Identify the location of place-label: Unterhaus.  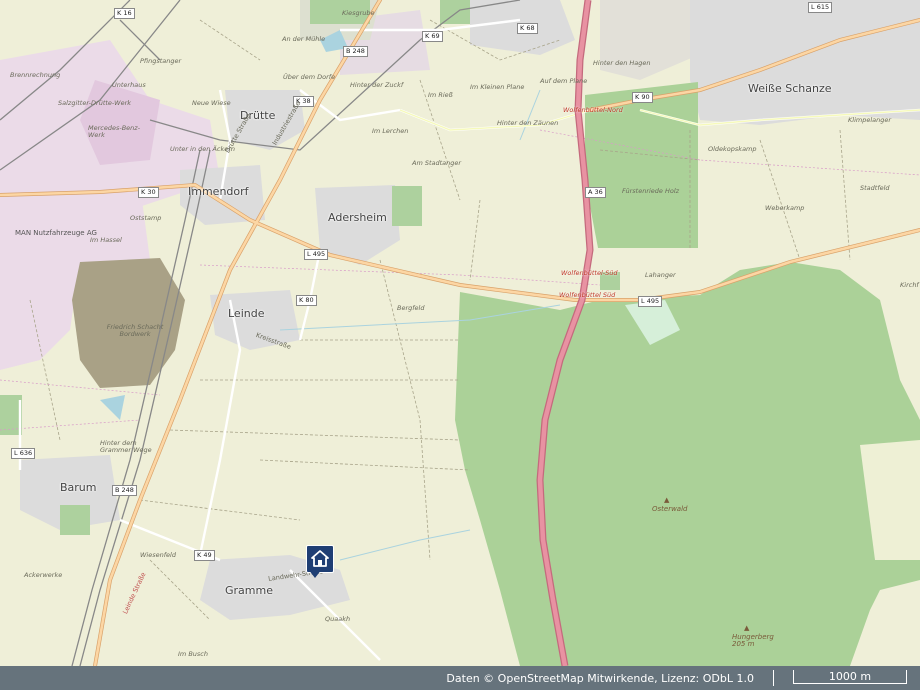
(129, 85).